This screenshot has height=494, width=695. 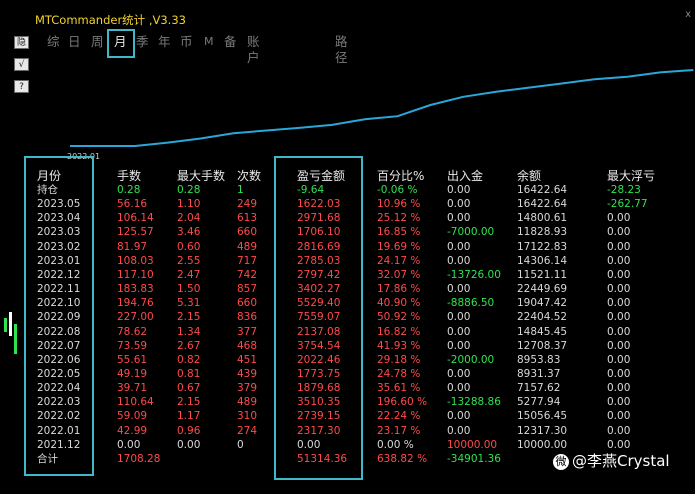 I want to click on cell-count: 439, so click(x=247, y=373).